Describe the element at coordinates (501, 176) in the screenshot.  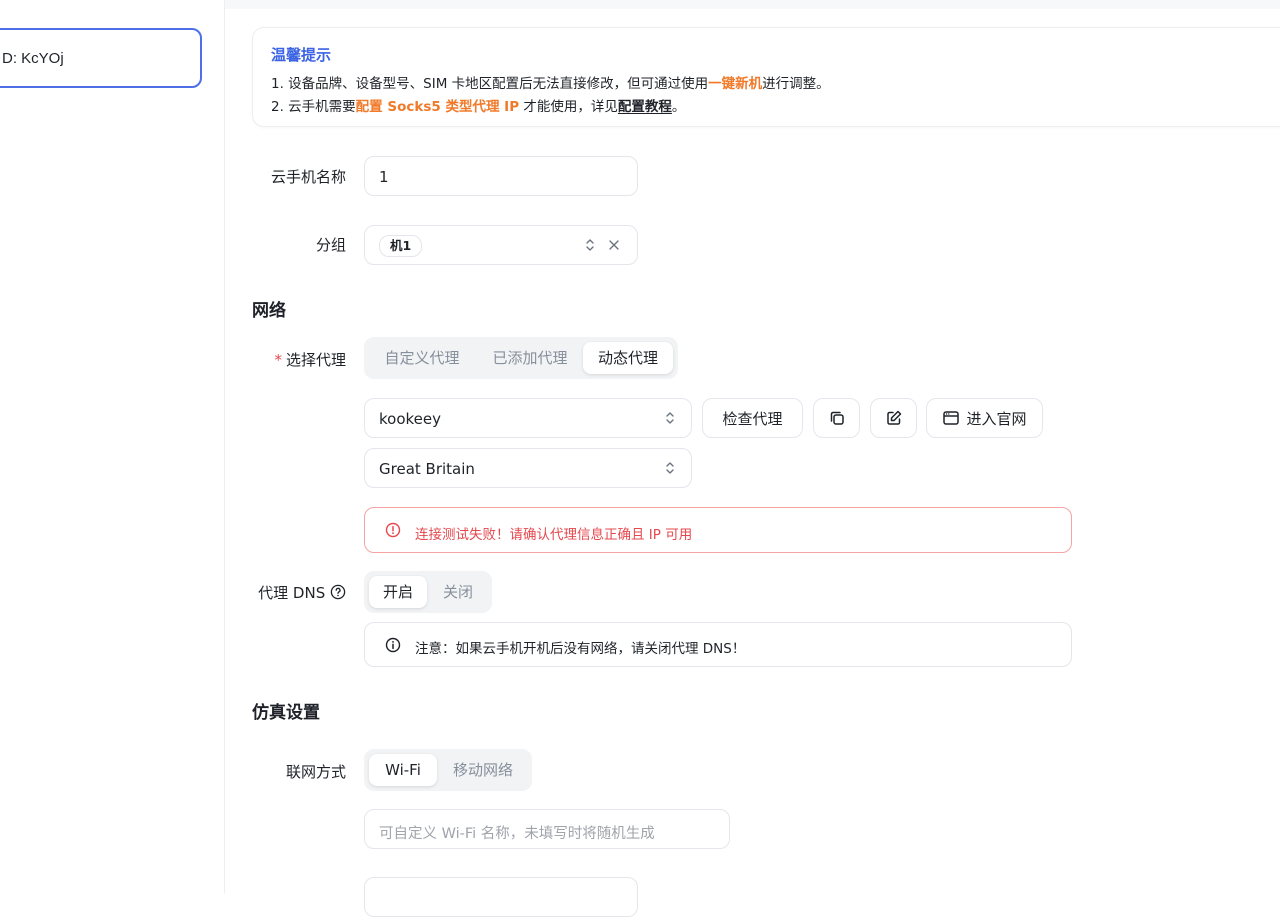
I see `name-input: 1` at that location.